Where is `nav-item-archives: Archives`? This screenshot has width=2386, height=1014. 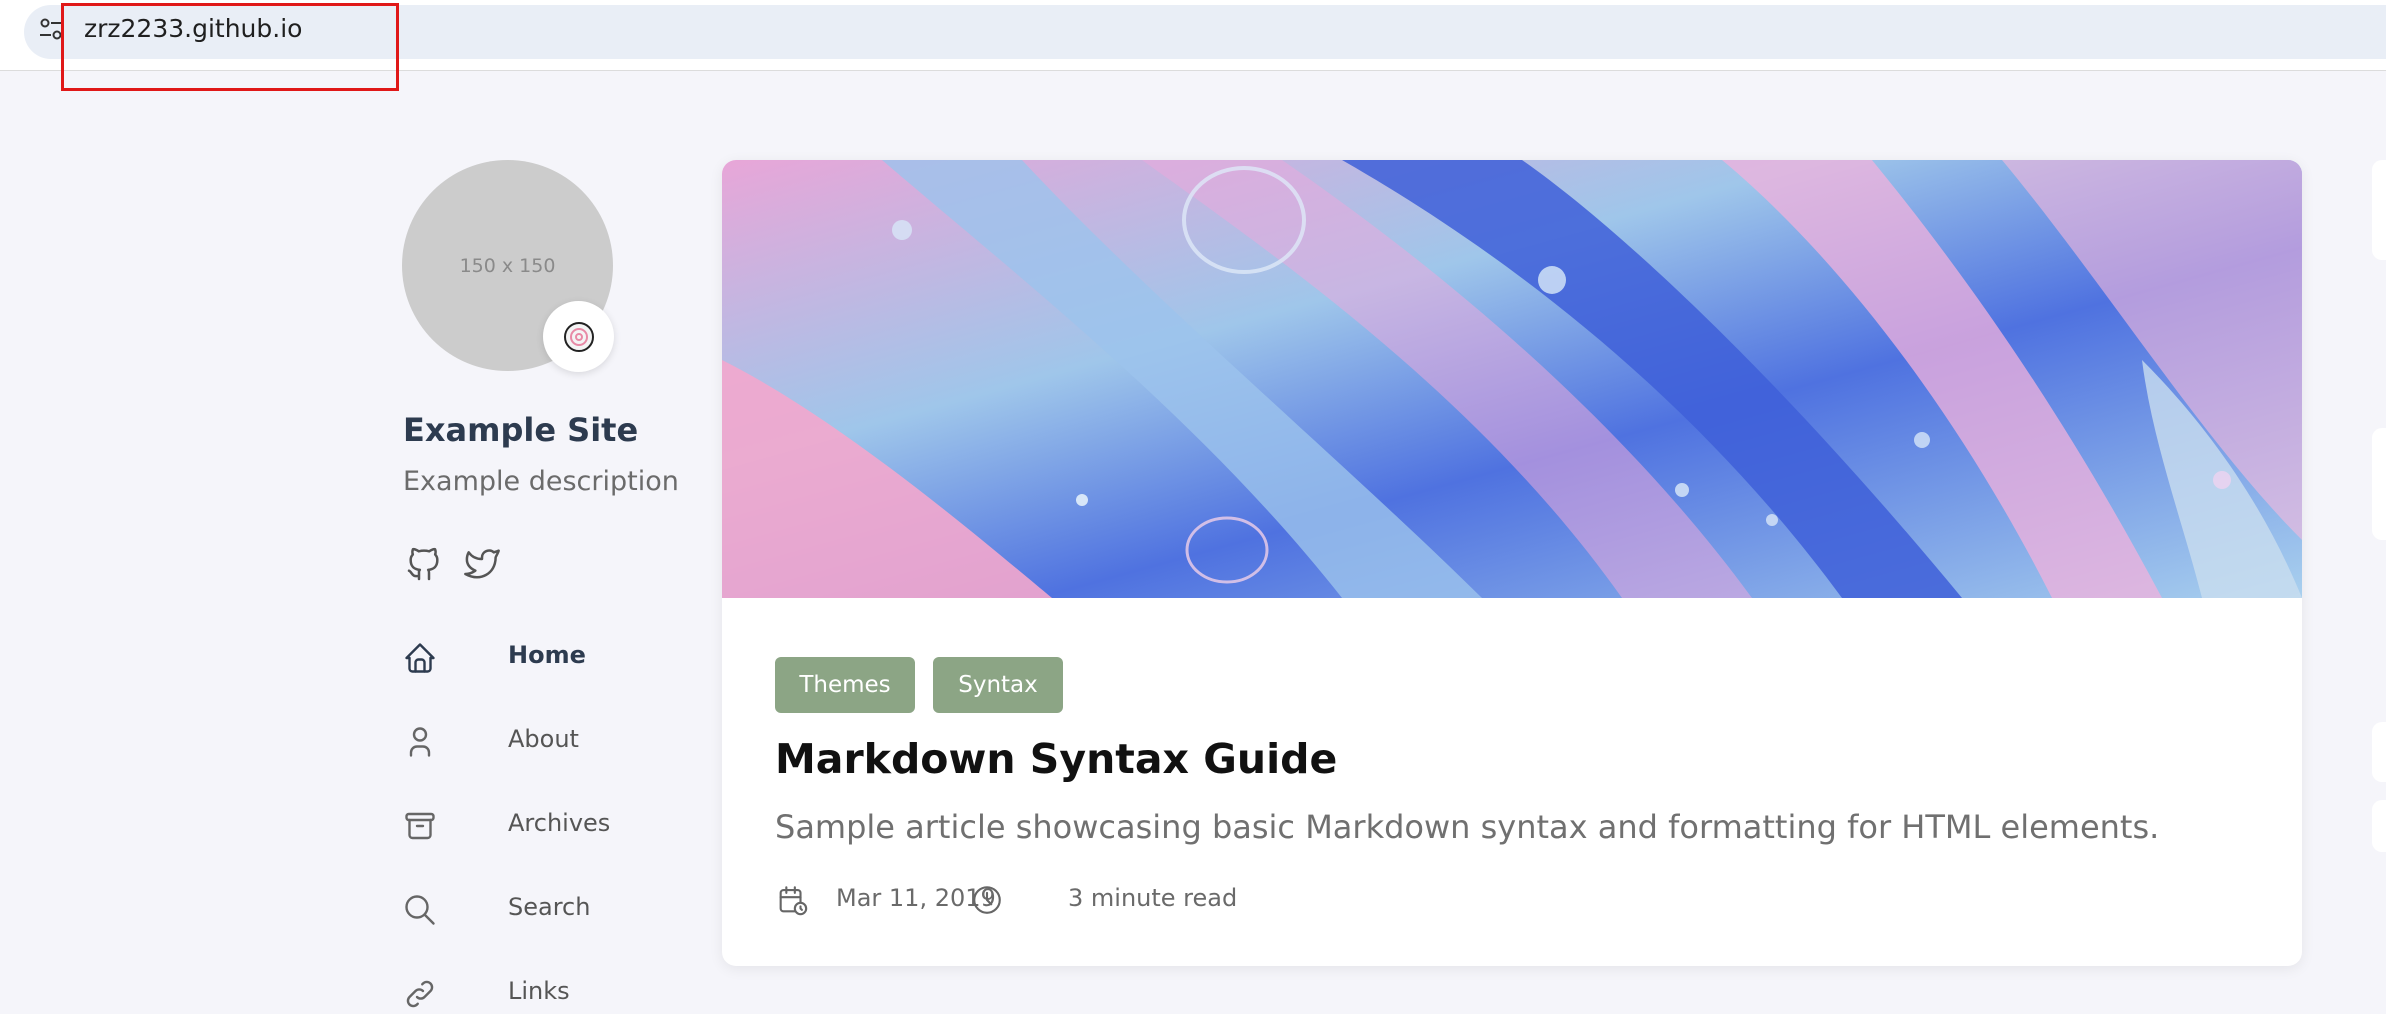 nav-item-archives: Archives is located at coordinates (552, 824).